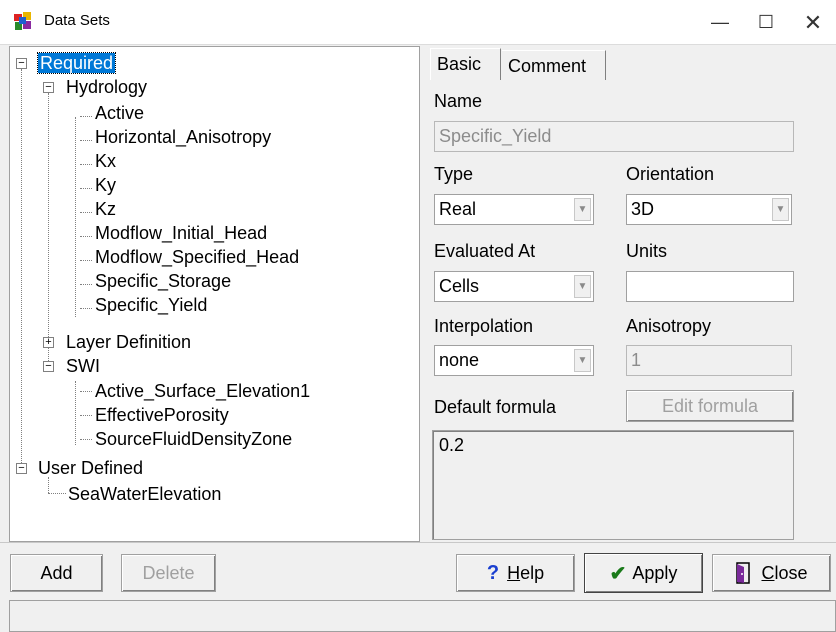  What do you see at coordinates (105, 209) in the screenshot?
I see `tree-node-kz: Kz` at bounding box center [105, 209].